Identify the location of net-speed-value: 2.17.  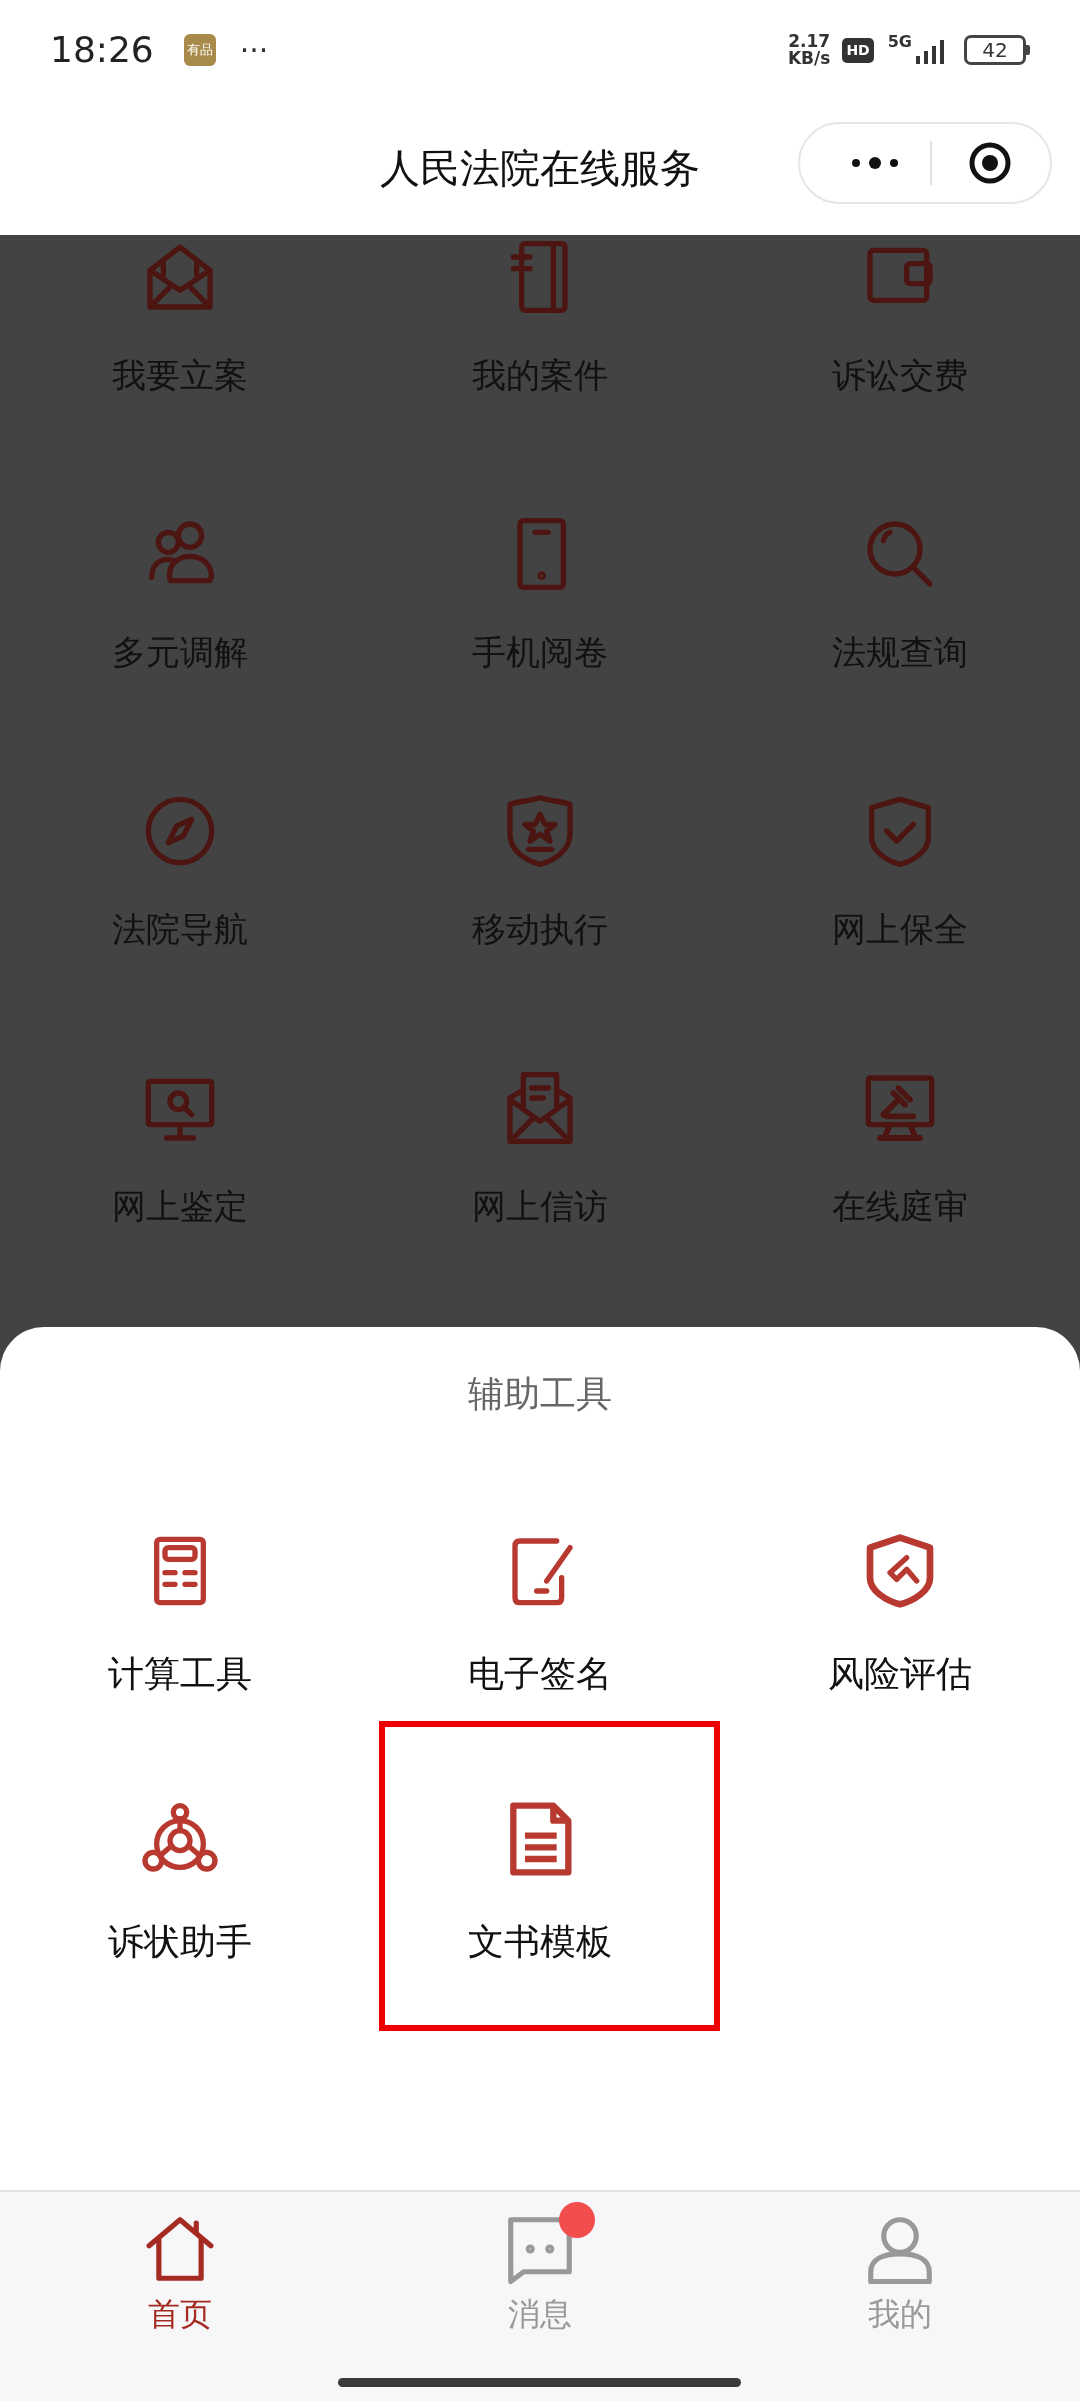
(809, 41).